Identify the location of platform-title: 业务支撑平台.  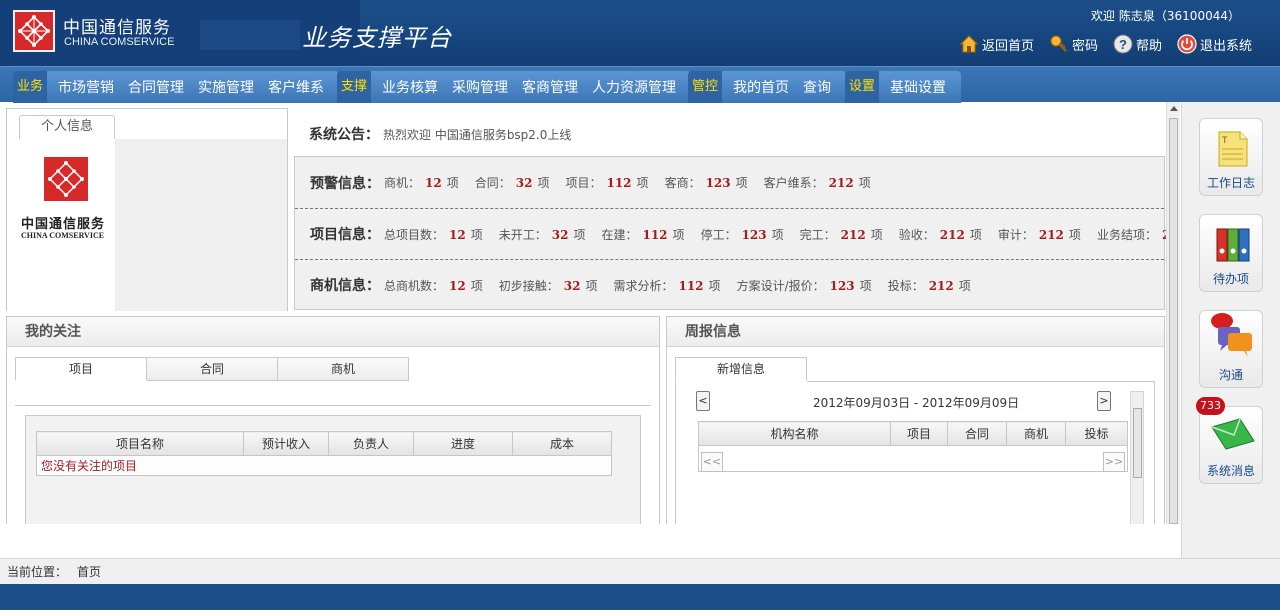
(377, 38).